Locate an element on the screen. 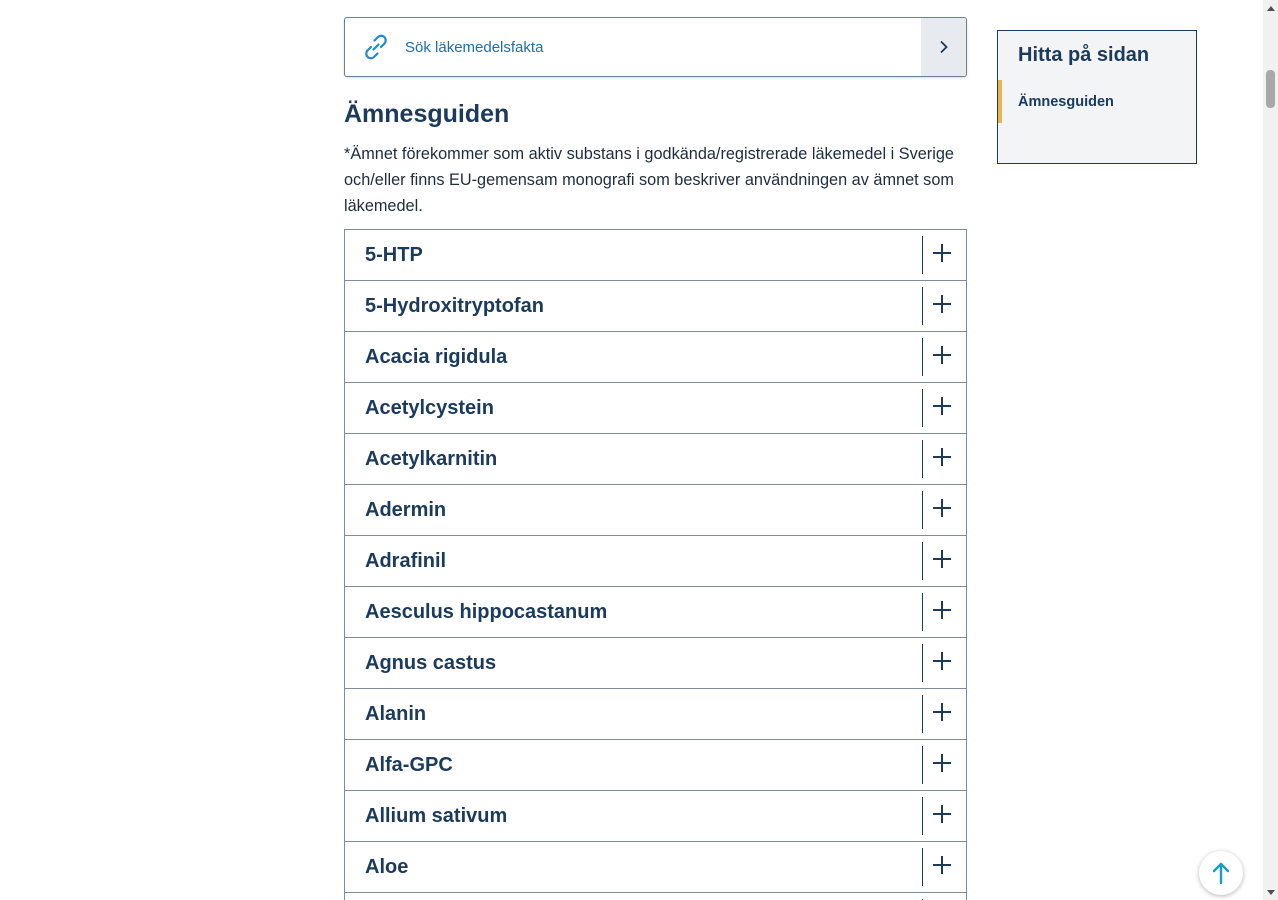 This screenshot has height=900, width=1278. back-to-top-button is located at coordinates (1221, 873).